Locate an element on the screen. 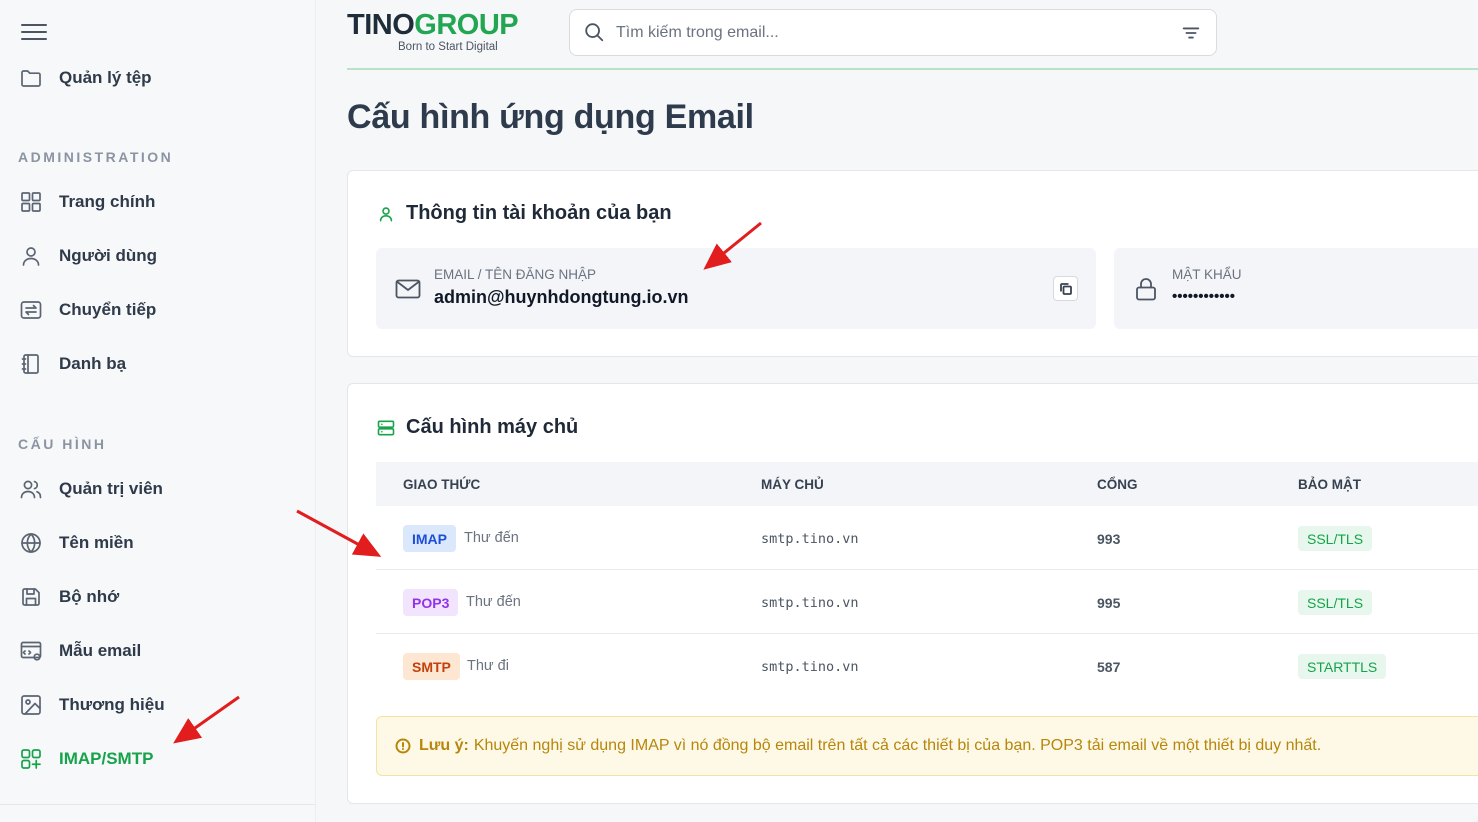  server-card-title: Cấu hình máy chủ is located at coordinates (492, 427).